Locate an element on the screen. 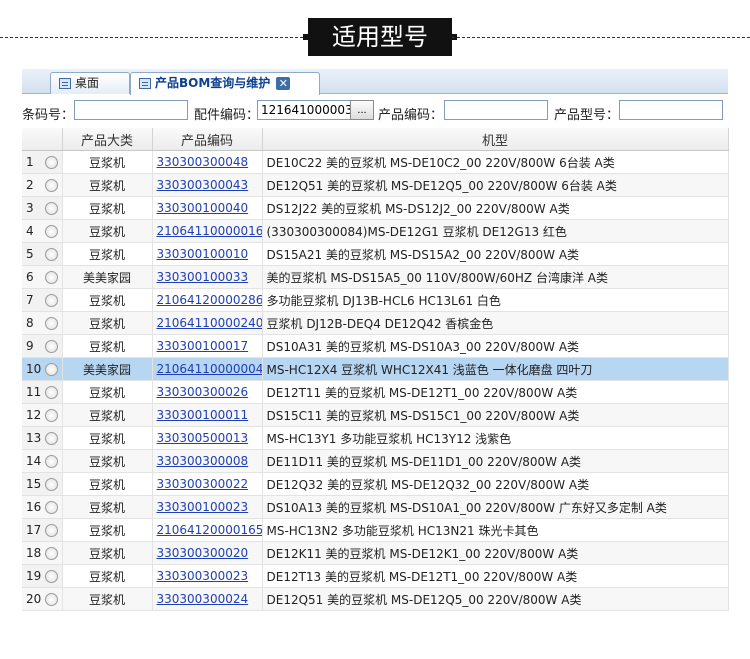  product-code-link: 330300300020 is located at coordinates (203, 553).